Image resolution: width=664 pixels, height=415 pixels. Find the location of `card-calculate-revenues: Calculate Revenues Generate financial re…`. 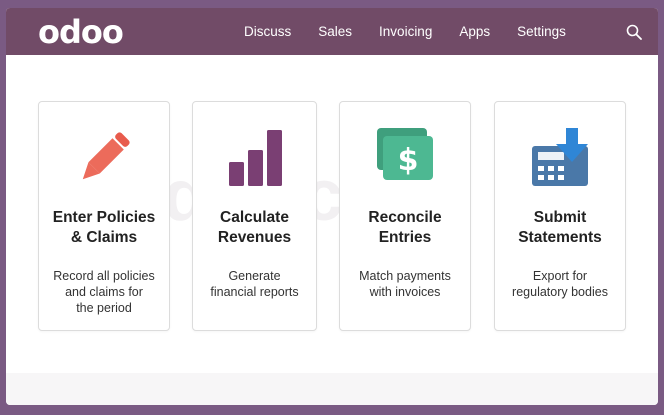

card-calculate-revenues: Calculate Revenues Generate financial re… is located at coordinates (254, 216).